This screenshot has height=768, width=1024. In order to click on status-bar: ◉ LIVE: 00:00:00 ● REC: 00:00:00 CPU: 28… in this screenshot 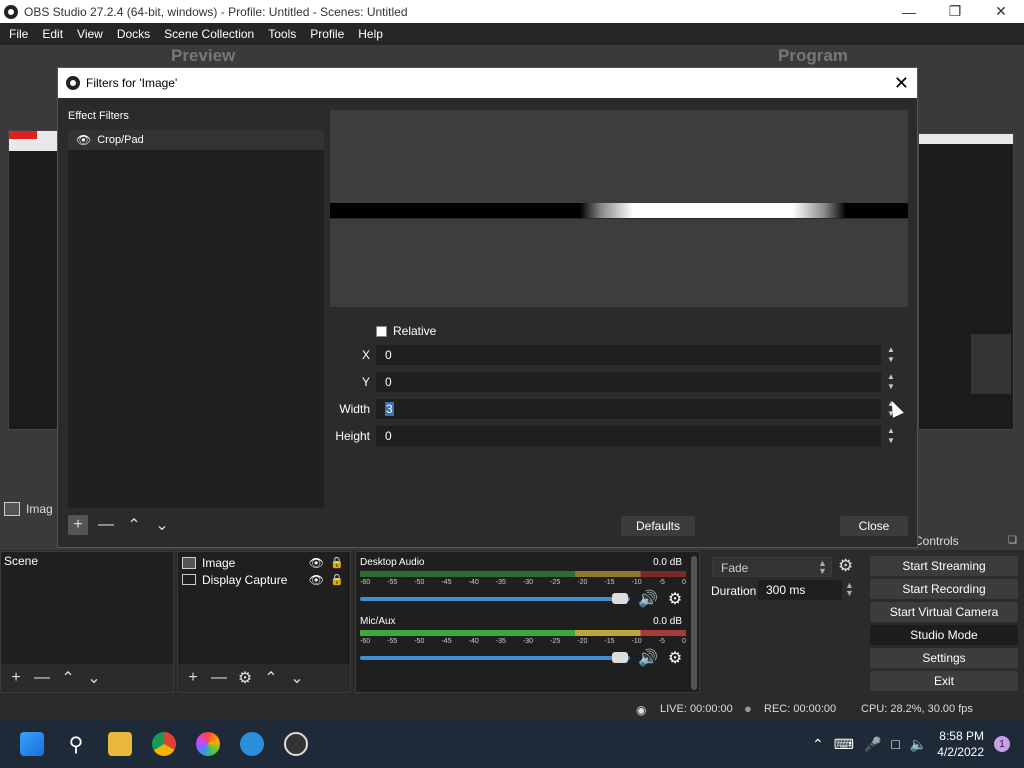, I will do `click(512, 709)`.